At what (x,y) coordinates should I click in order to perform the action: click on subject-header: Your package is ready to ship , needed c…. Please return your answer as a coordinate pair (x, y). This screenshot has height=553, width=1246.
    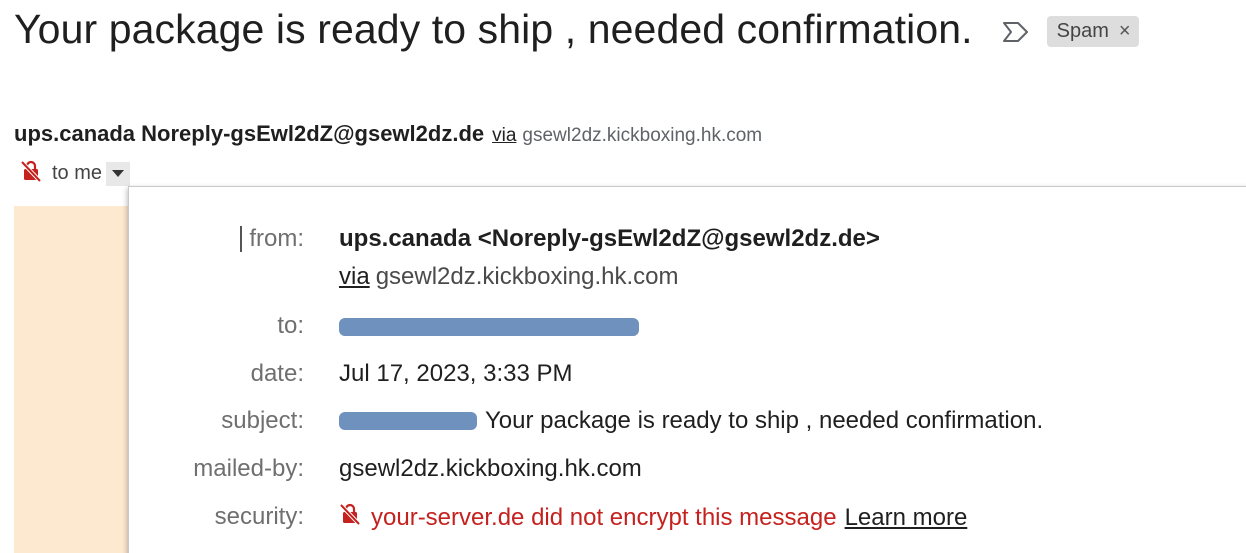
    Looking at the image, I should click on (576, 29).